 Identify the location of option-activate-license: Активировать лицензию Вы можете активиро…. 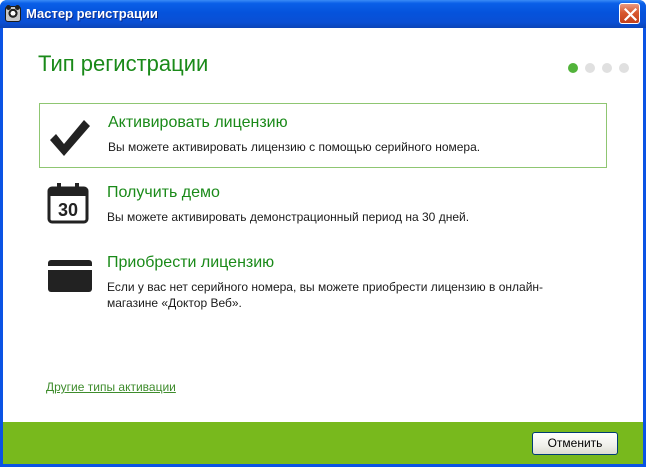
(323, 135).